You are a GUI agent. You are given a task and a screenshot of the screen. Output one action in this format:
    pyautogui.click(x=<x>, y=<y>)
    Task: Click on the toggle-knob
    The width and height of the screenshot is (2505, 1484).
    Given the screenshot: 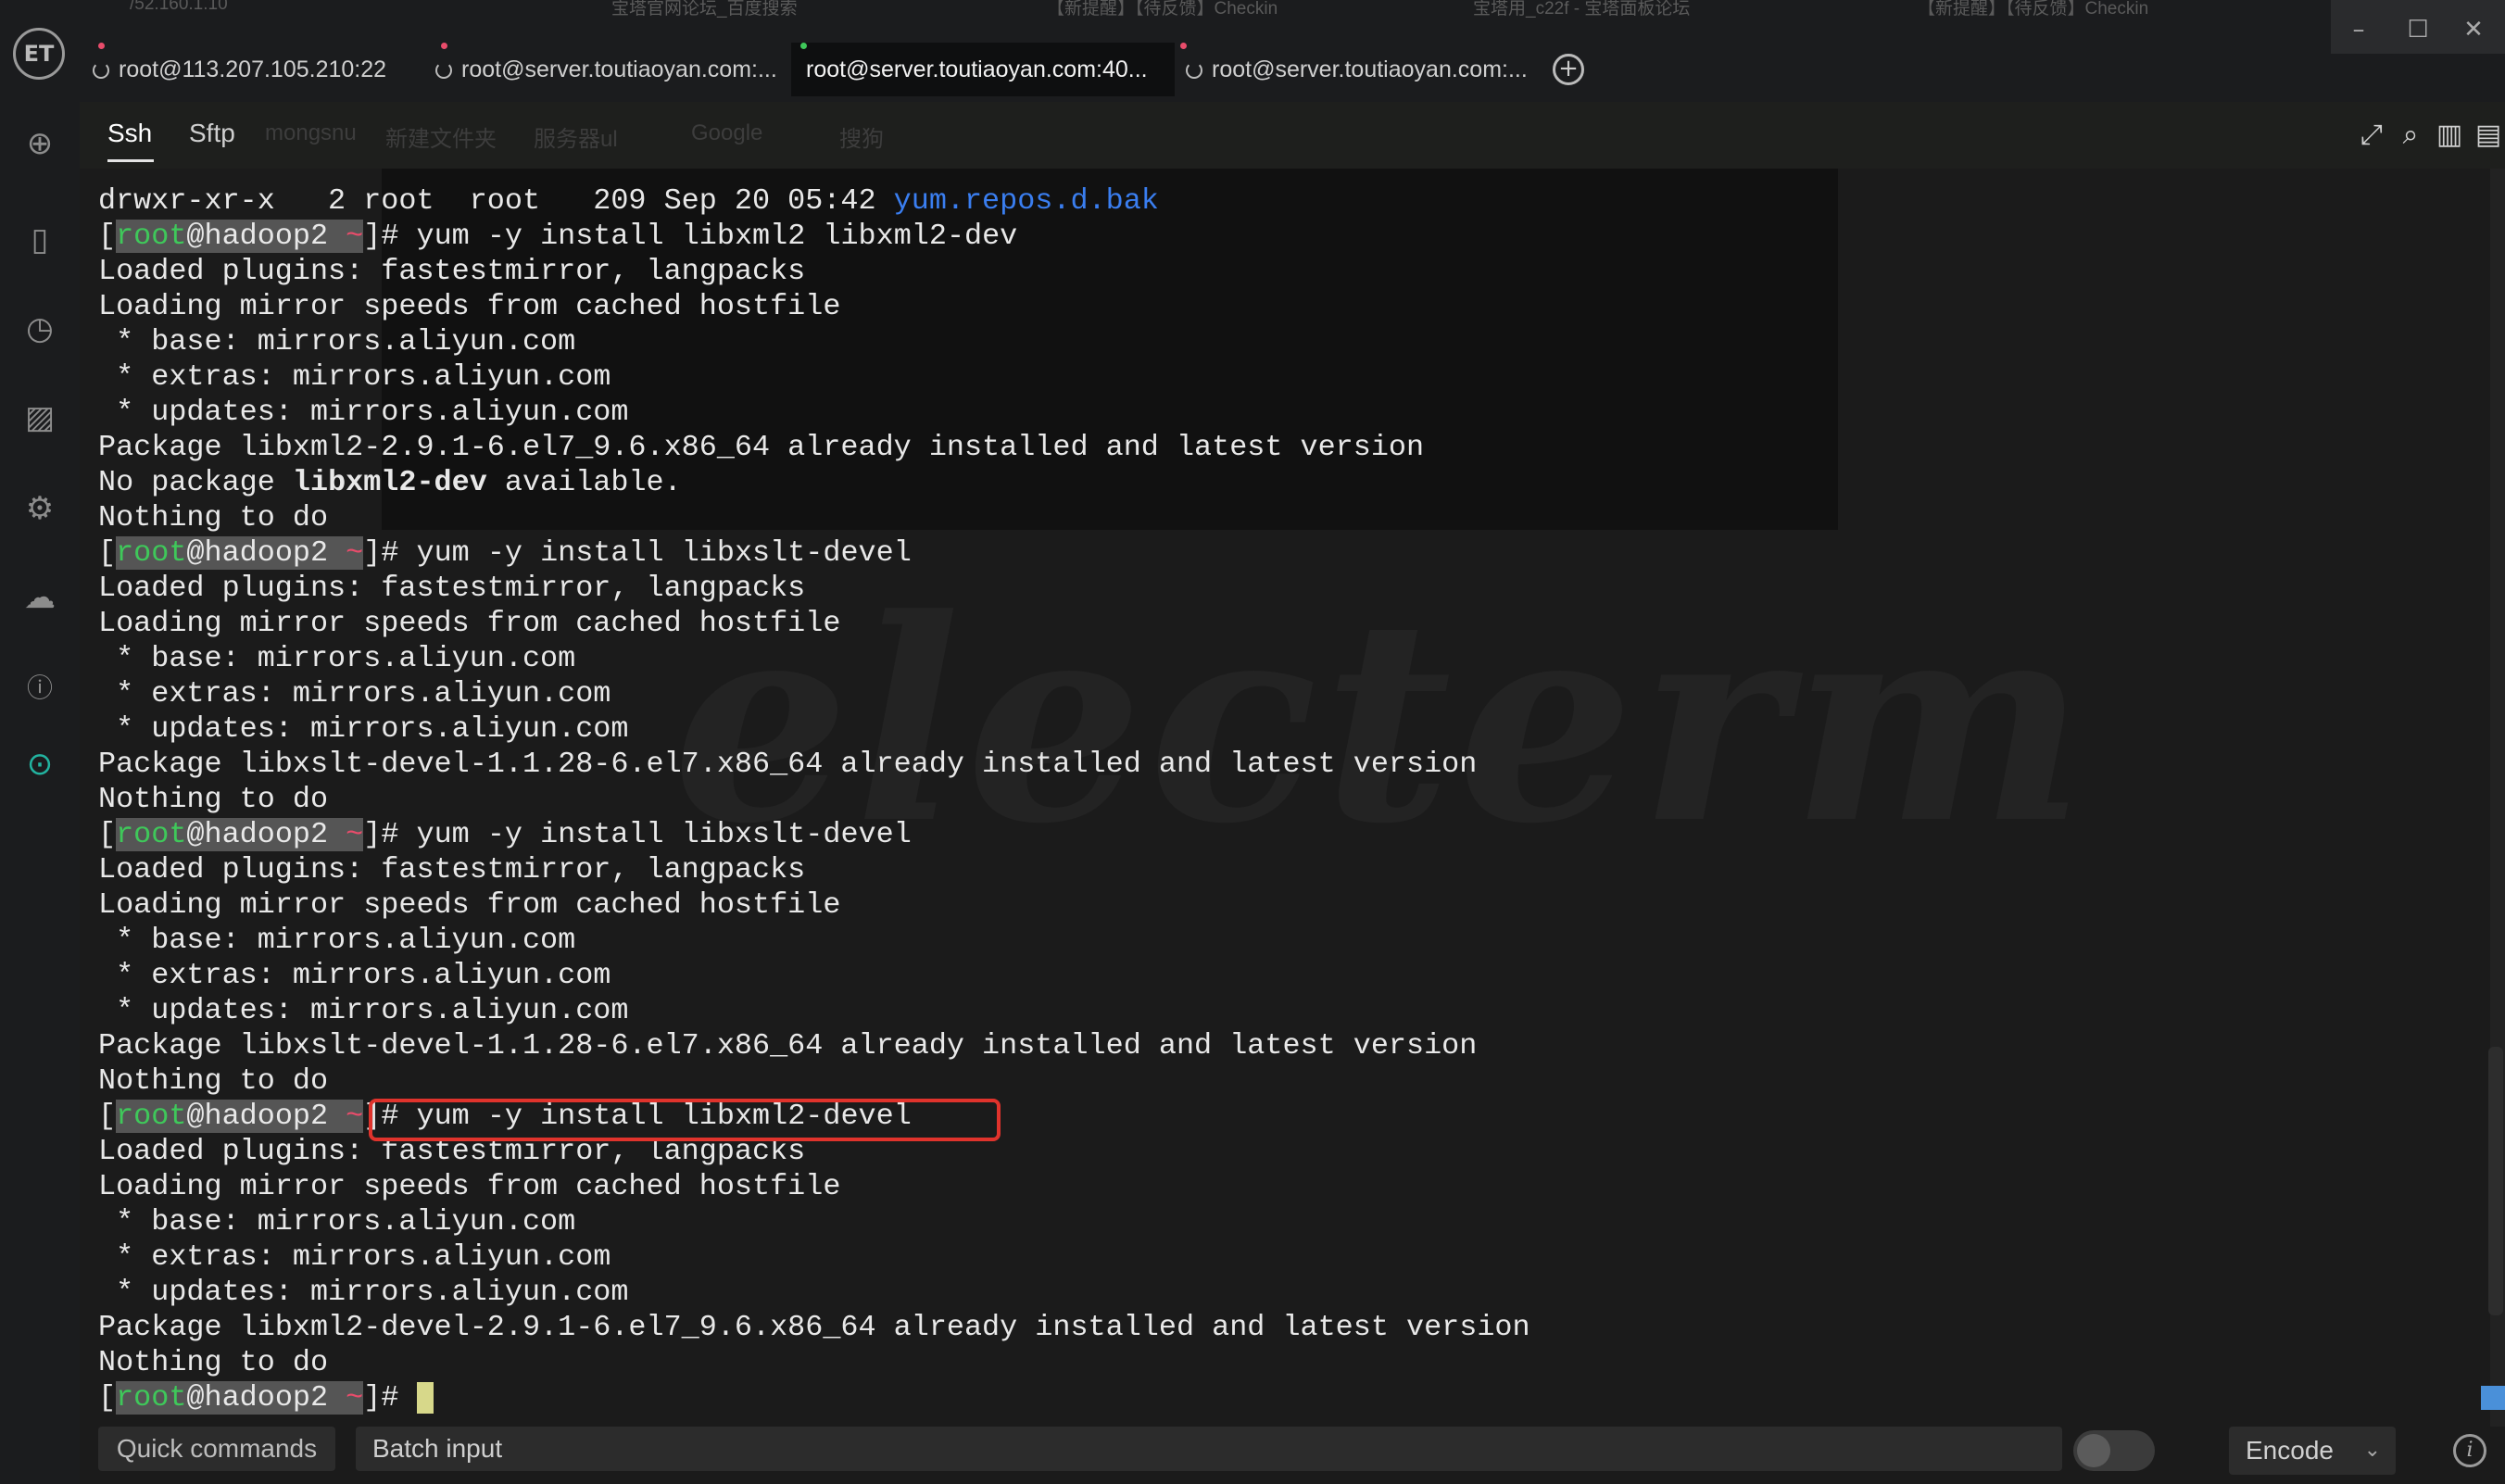 What is the action you would take?
    pyautogui.click(x=2093, y=1451)
    